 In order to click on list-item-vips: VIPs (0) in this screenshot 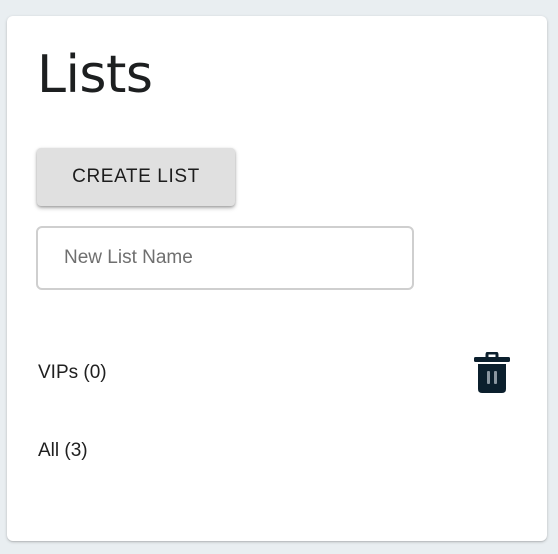, I will do `click(72, 373)`.